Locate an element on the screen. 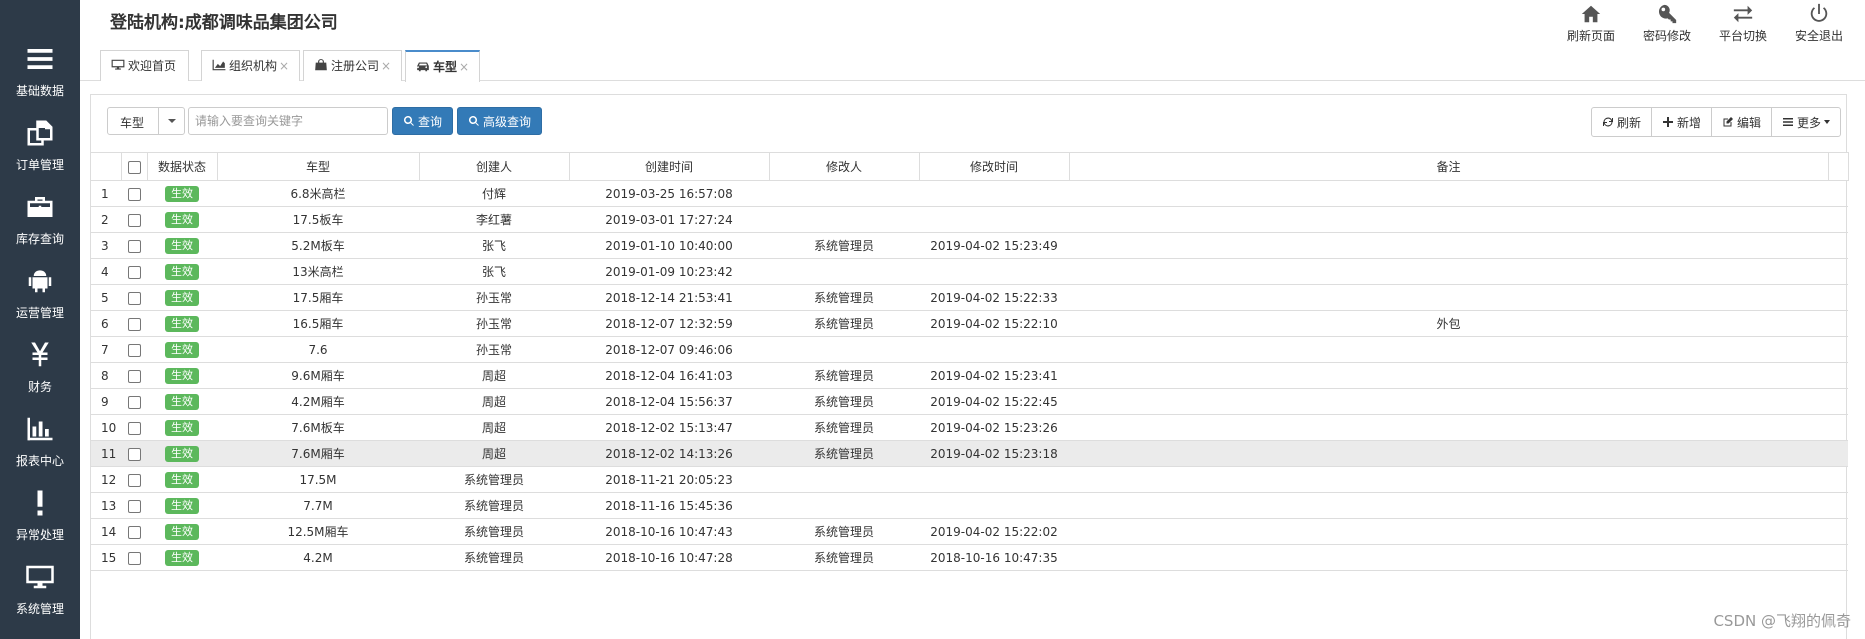 The image size is (1865, 639). add-button: 新增 is located at coordinates (1682, 122).